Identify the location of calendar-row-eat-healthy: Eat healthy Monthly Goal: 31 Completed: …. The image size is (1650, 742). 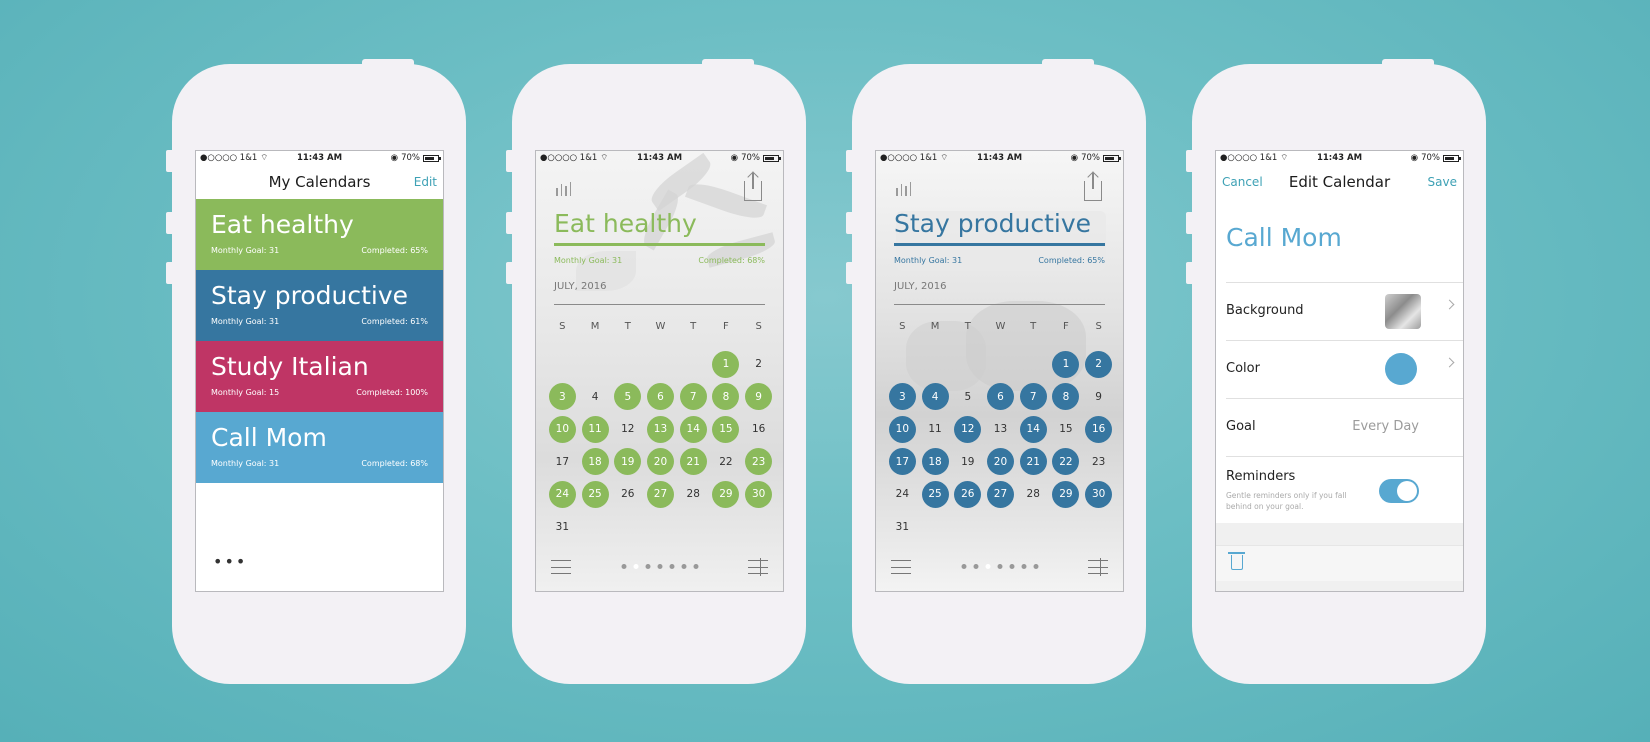
(319, 234).